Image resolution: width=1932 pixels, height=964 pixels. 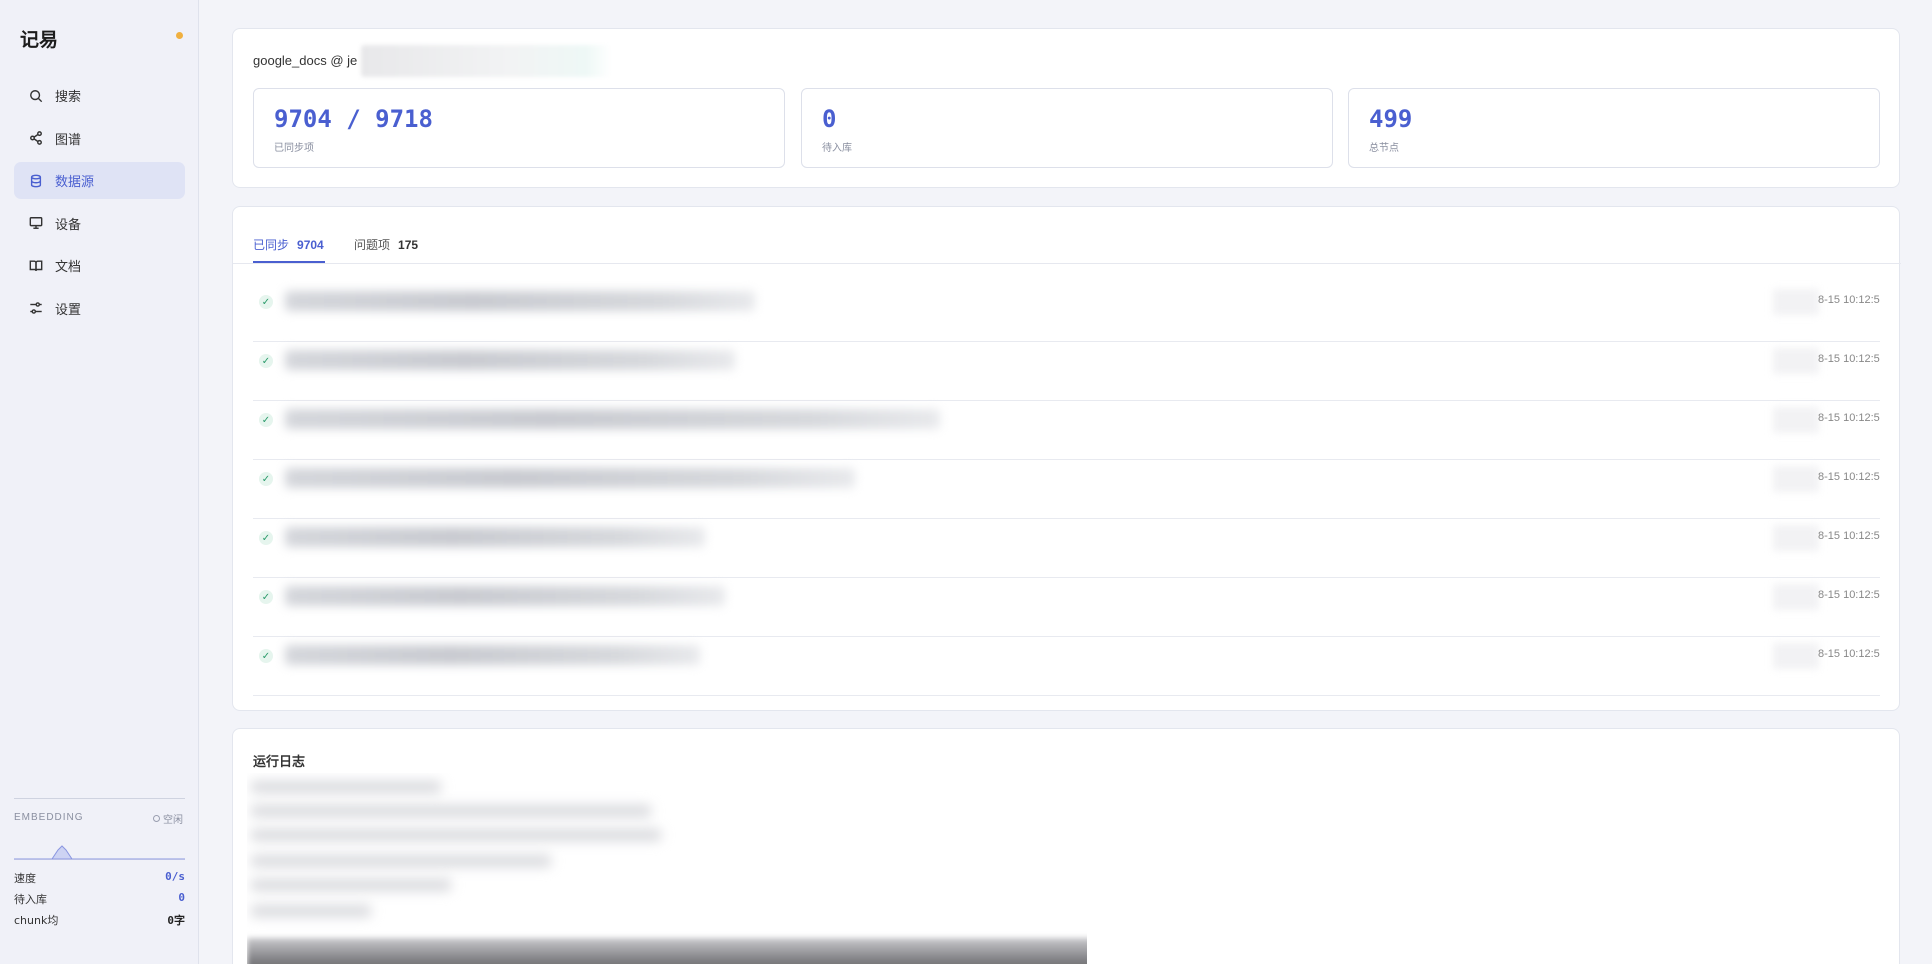 I want to click on metric-label: 已同步项, so click(x=294, y=148).